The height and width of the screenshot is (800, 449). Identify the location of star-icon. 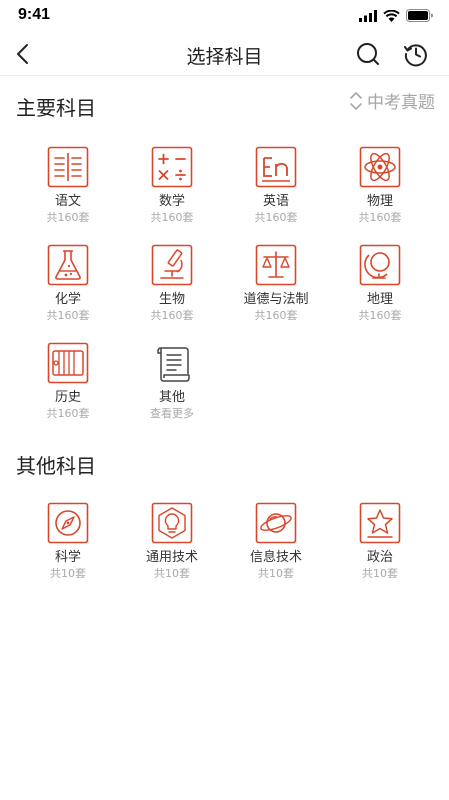
(380, 523).